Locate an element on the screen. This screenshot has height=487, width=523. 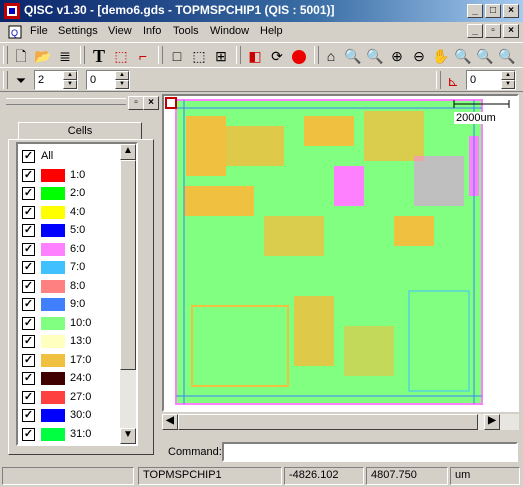
zoom-in-icon: ⊕ is located at coordinates (397, 56).